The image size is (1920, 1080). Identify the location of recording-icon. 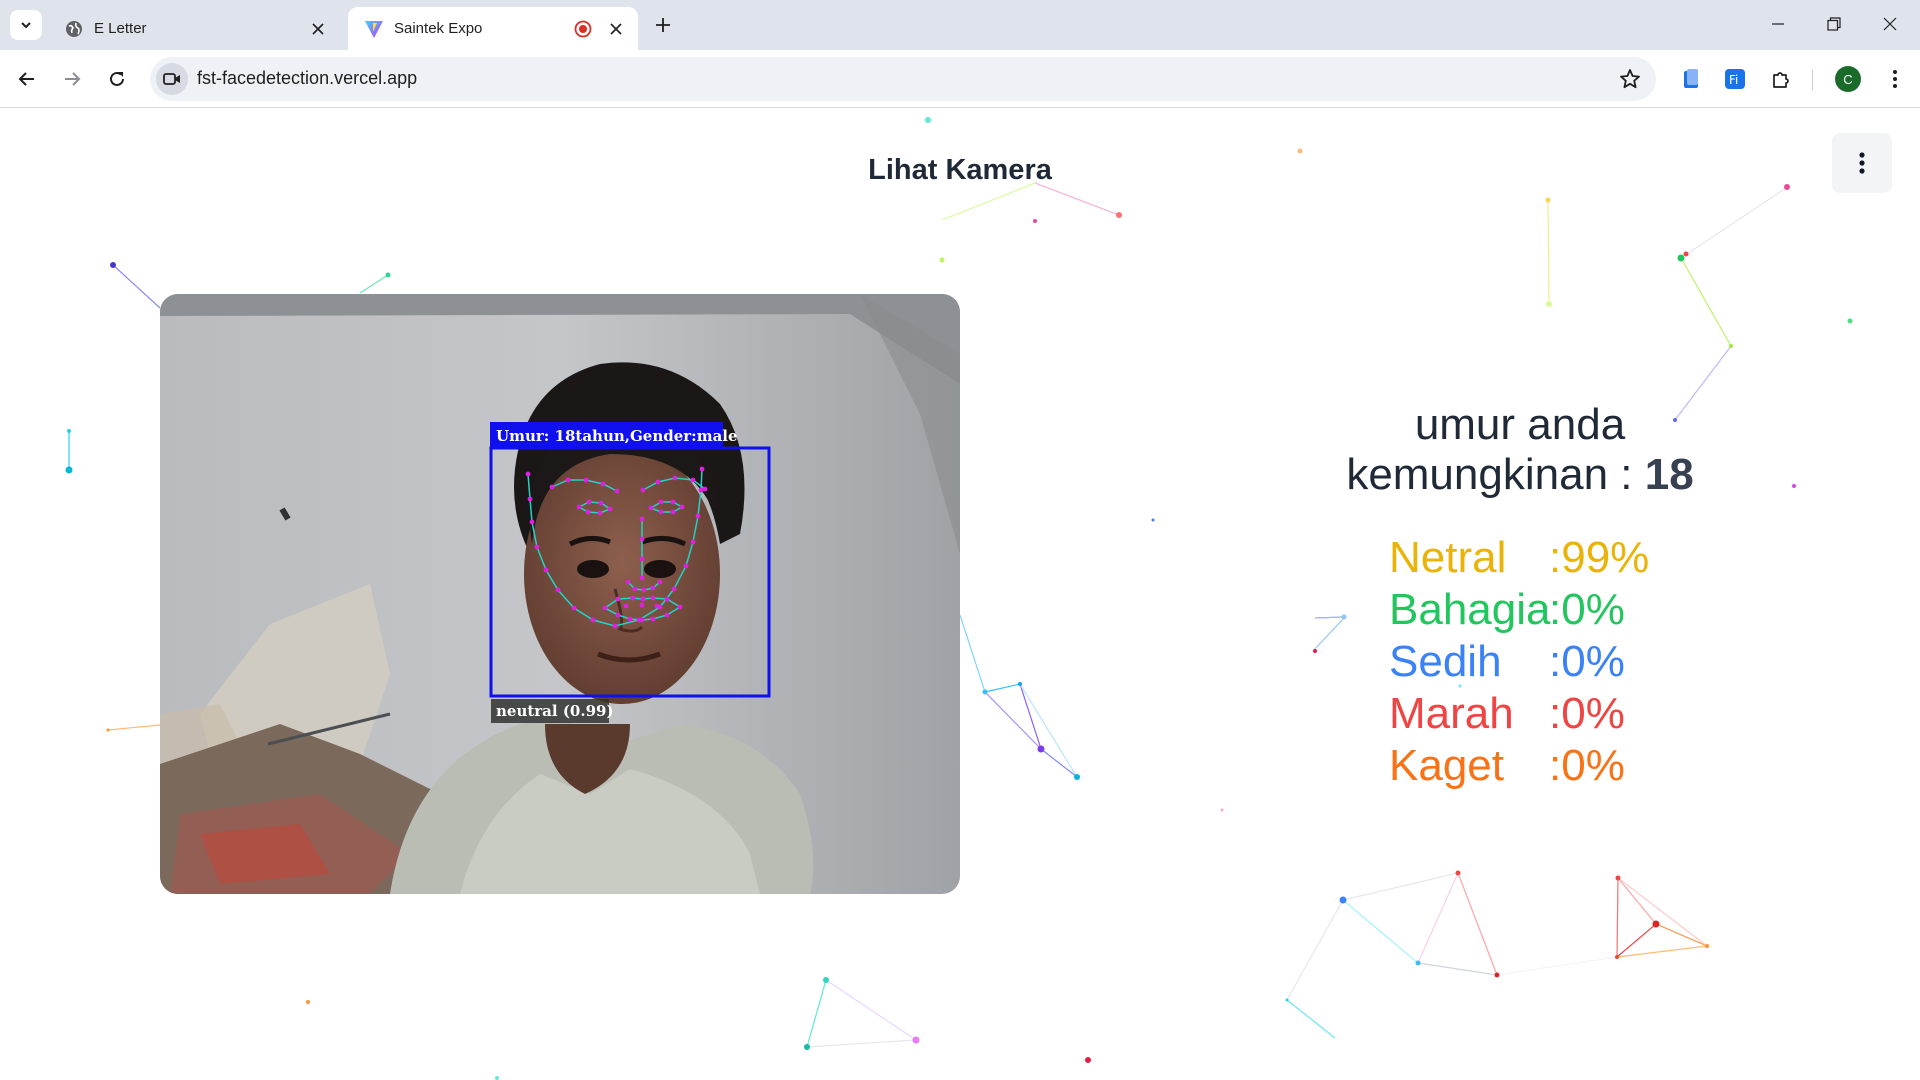
(583, 29).